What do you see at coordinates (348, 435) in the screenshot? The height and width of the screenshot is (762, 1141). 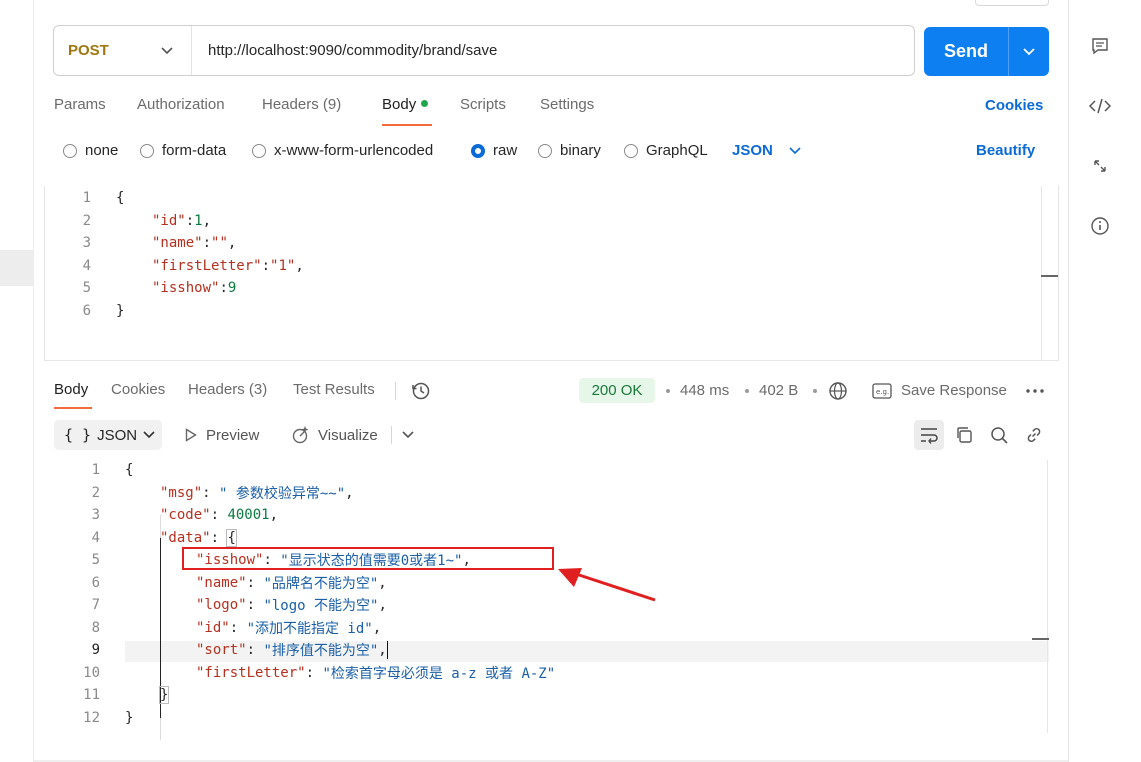 I see `visualize-label: Visualize` at bounding box center [348, 435].